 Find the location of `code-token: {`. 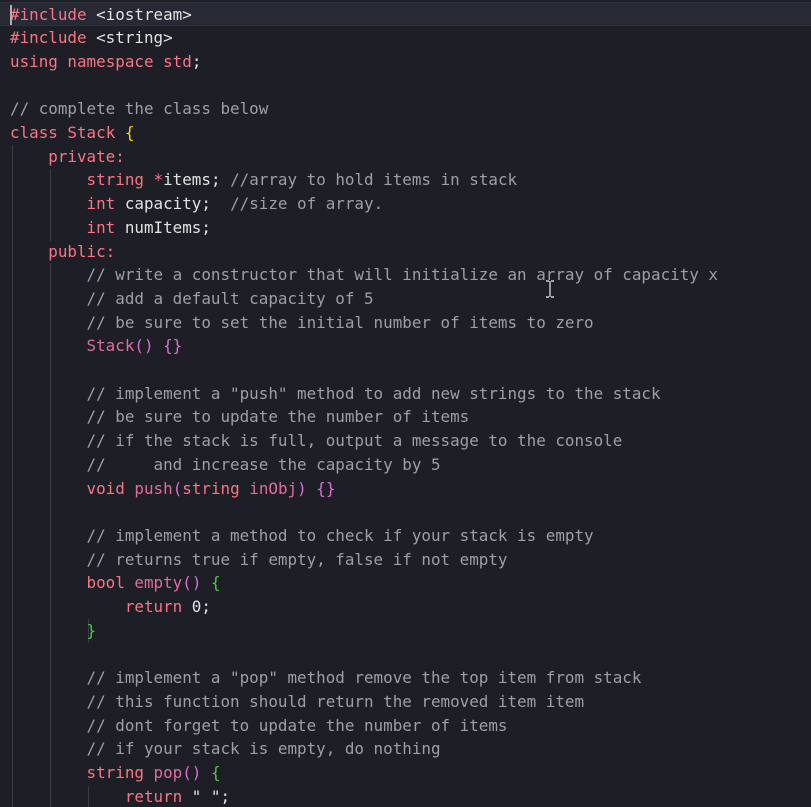

code-token: { is located at coordinates (129, 132).